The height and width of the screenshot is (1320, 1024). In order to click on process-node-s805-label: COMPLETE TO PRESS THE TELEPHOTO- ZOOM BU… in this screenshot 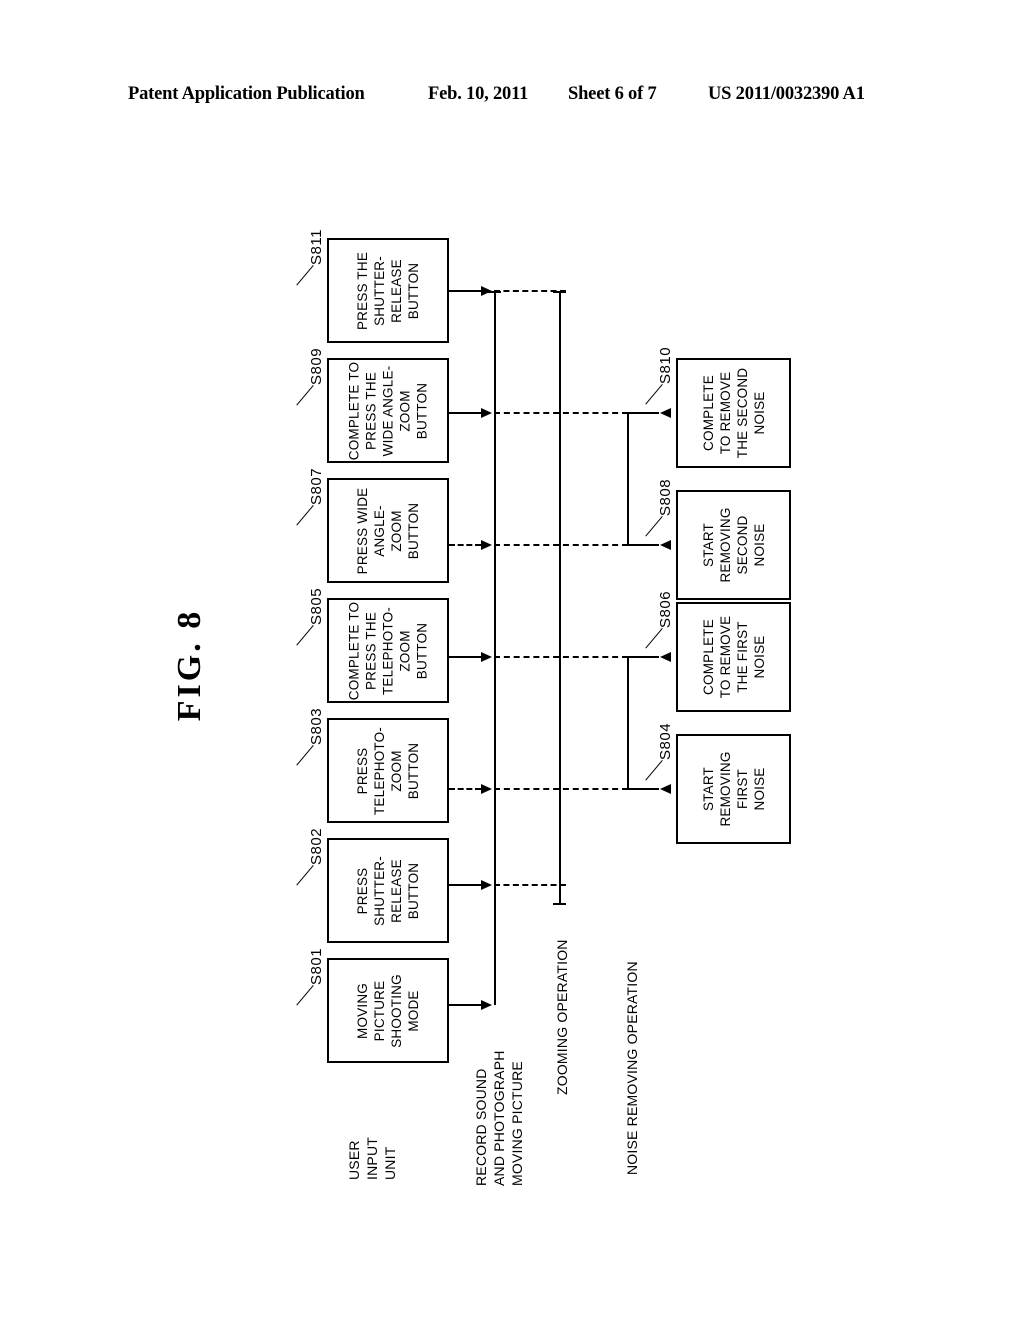, I will do `click(388, 650)`.